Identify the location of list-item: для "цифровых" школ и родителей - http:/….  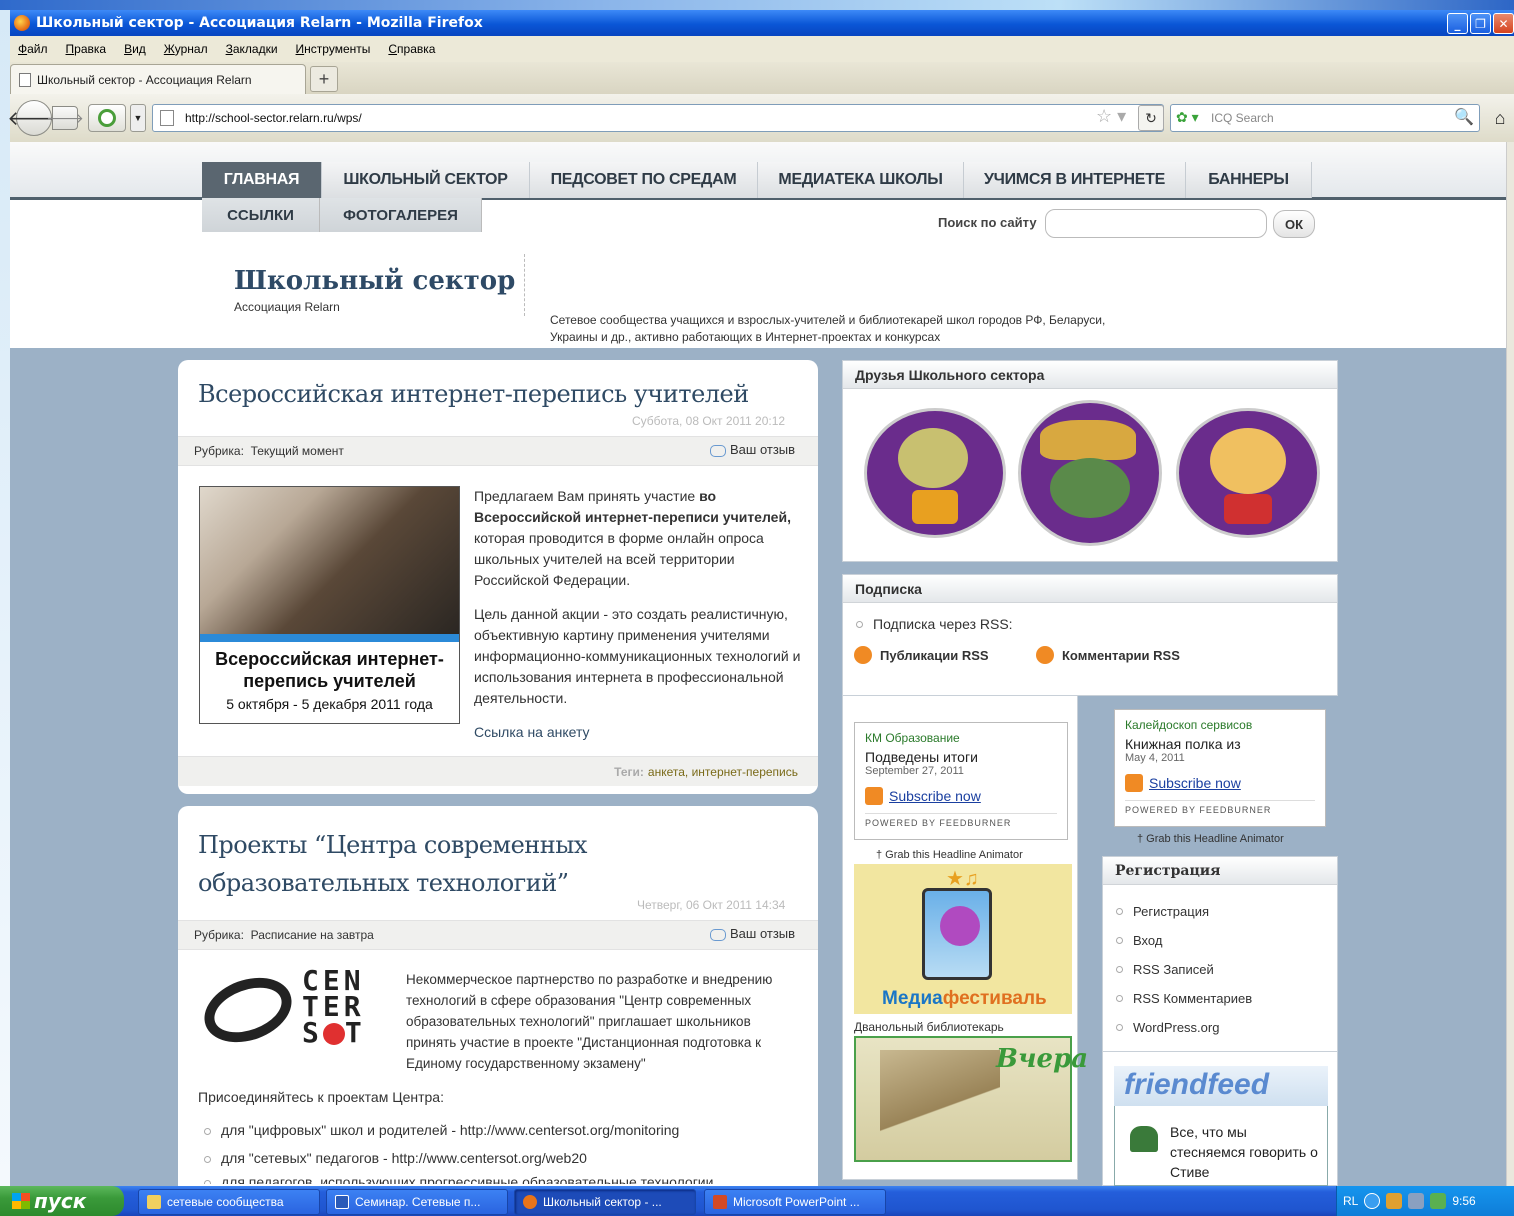
(441, 1130).